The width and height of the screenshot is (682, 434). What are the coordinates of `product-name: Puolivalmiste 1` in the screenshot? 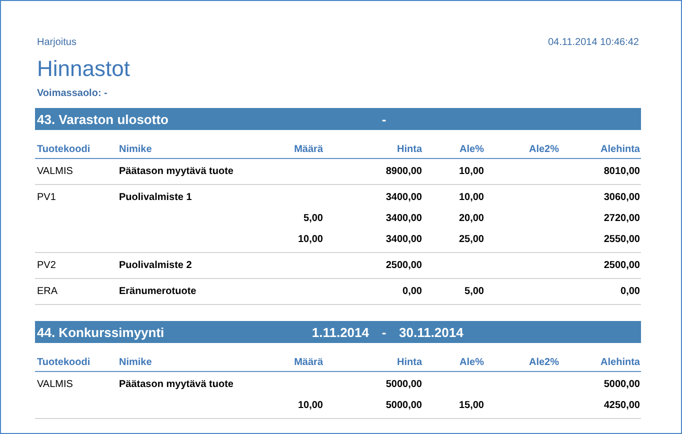 It's located at (155, 197).